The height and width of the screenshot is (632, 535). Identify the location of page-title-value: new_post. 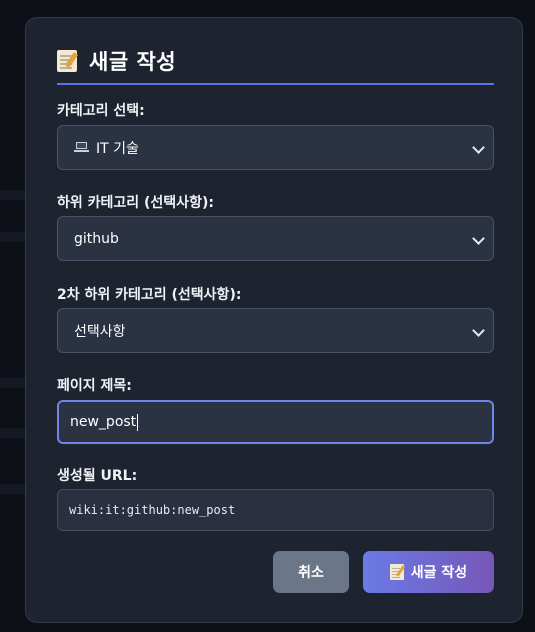
(103, 422).